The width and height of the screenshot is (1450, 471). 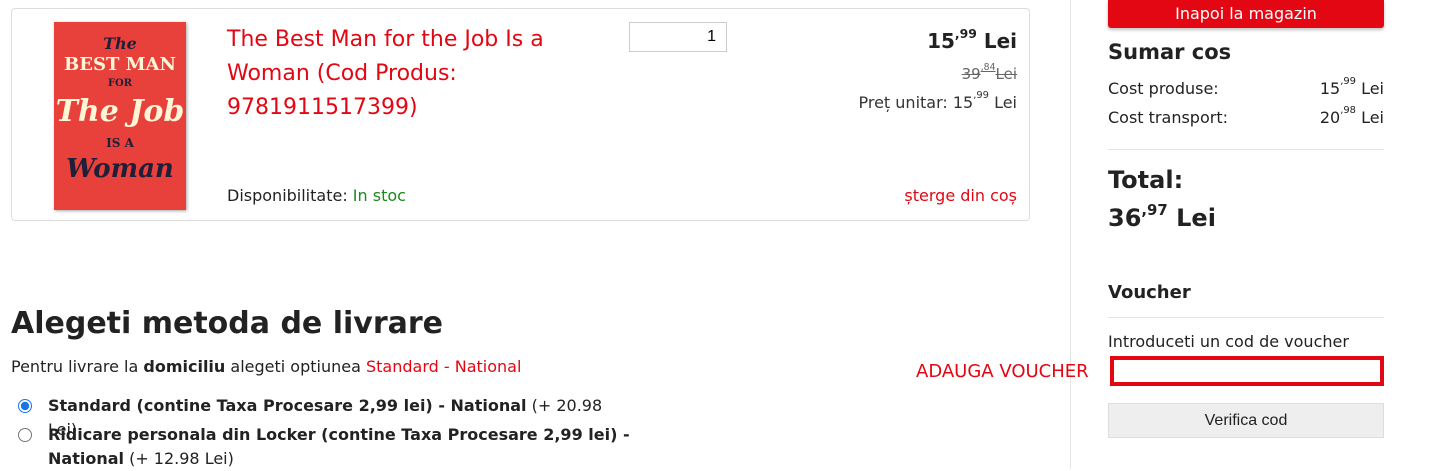 I want to click on voucher-annotation: ADAUGA VOUCHER, so click(x=1002, y=371).